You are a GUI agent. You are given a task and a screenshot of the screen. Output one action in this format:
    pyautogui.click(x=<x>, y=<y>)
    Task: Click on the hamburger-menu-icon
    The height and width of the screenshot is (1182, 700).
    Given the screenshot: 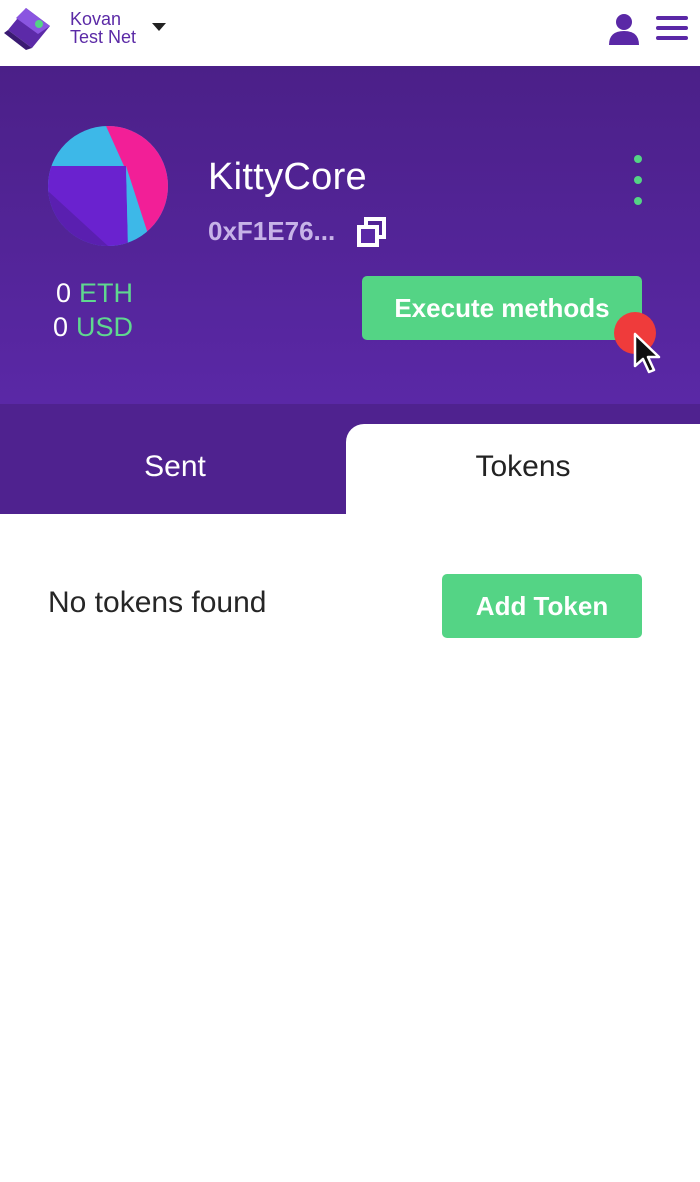 What is the action you would take?
    pyautogui.click(x=672, y=28)
    